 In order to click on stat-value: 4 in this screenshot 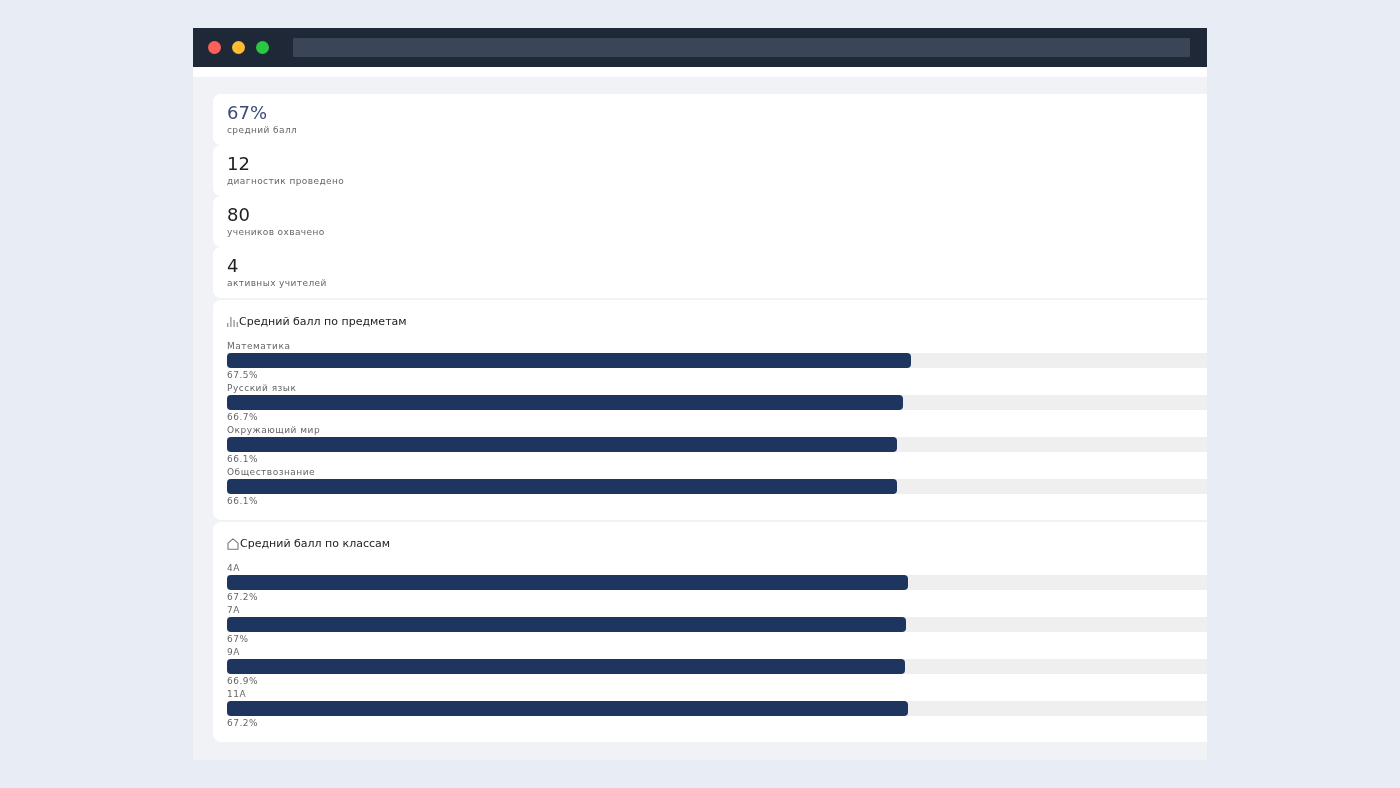, I will do `click(233, 266)`.